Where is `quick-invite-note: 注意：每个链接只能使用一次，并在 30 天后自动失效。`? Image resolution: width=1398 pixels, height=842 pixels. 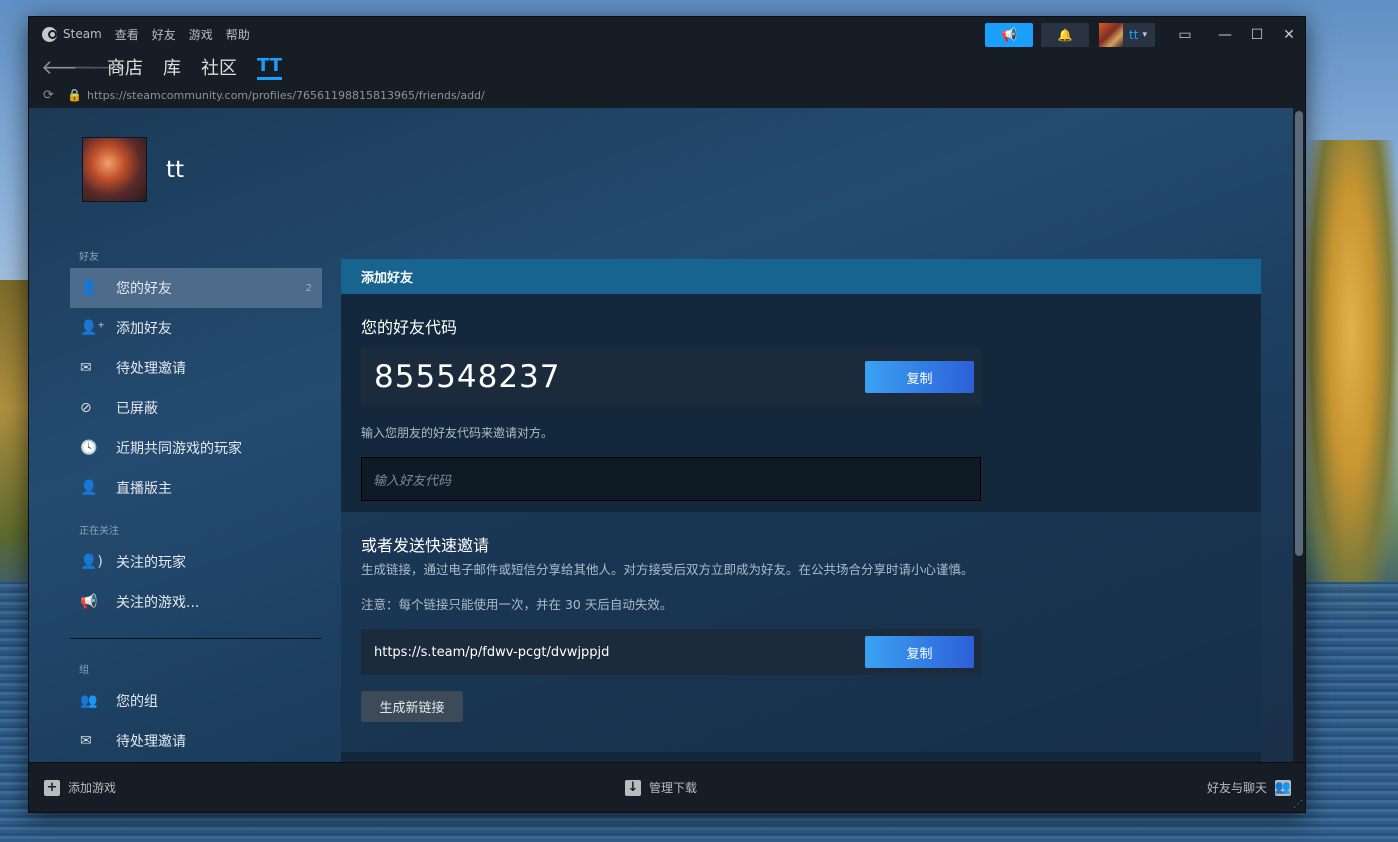
quick-invite-note: 注意：每个链接只能使用一次，并在 30 天后自动失效。 is located at coordinates (517, 604).